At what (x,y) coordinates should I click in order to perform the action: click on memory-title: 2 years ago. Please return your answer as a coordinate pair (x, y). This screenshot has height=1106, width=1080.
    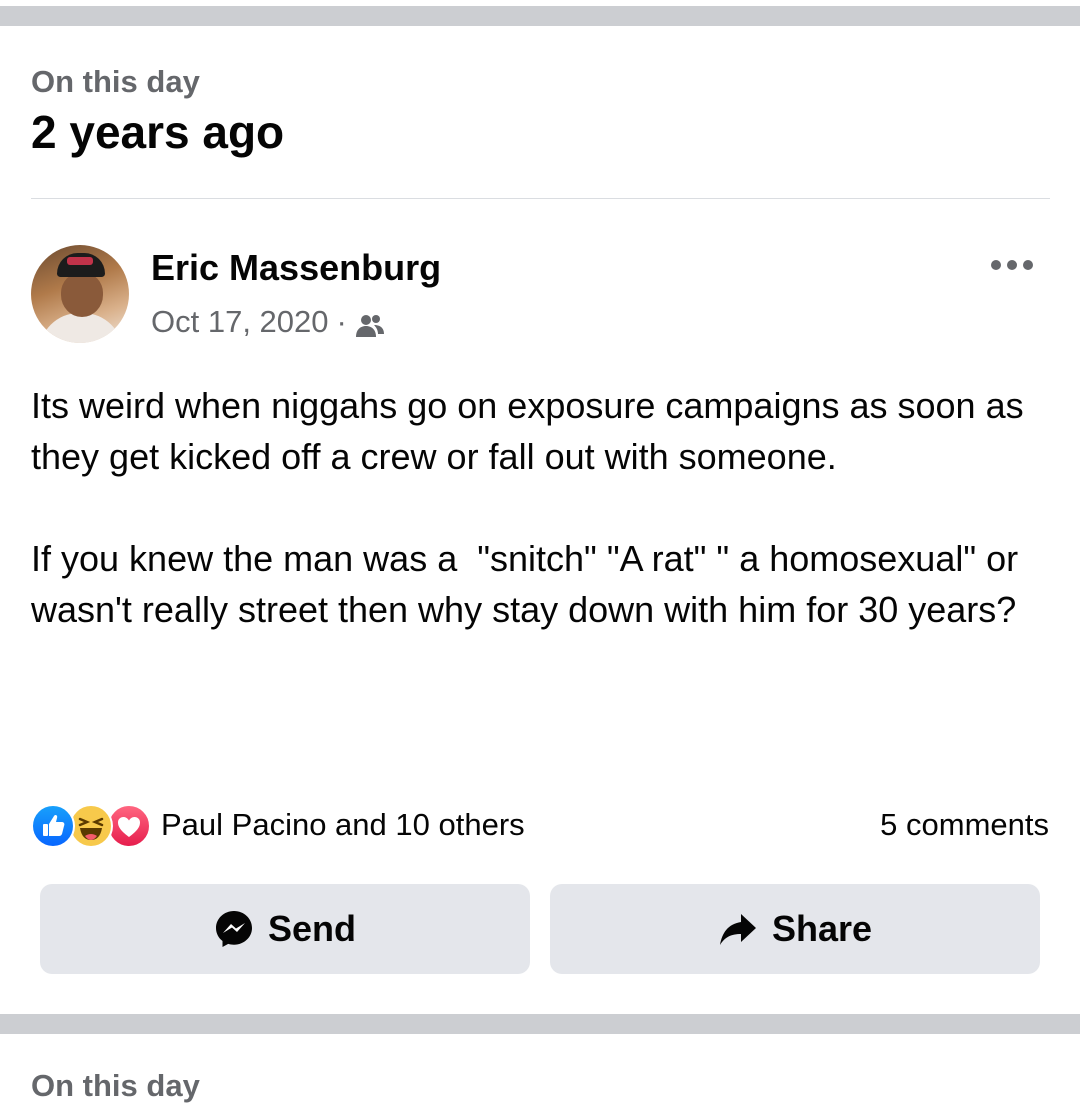
    Looking at the image, I should click on (158, 132).